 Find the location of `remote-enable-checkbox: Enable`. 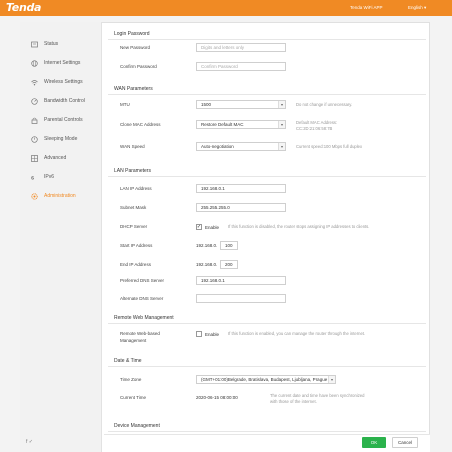

remote-enable-checkbox: Enable is located at coordinates (207, 334).